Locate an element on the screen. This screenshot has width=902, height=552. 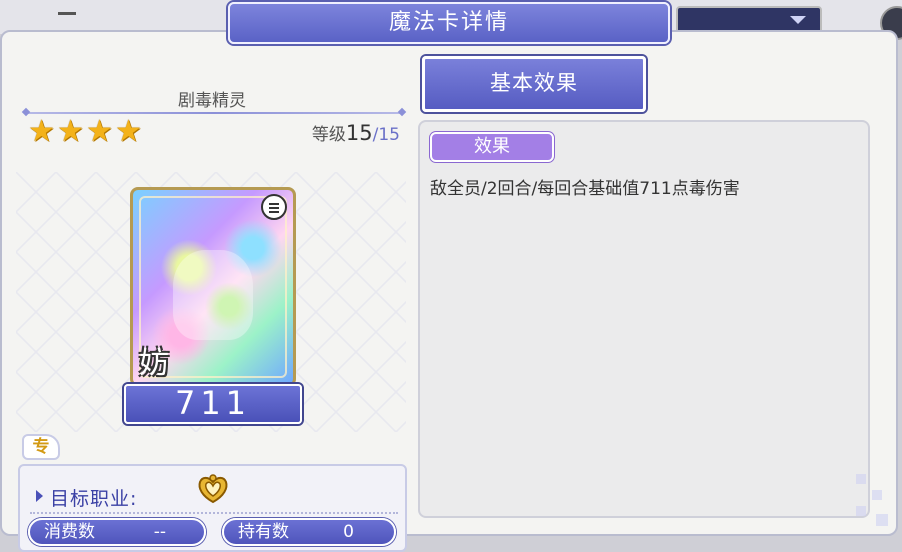
hold-label: 持有数 is located at coordinates (263, 532).